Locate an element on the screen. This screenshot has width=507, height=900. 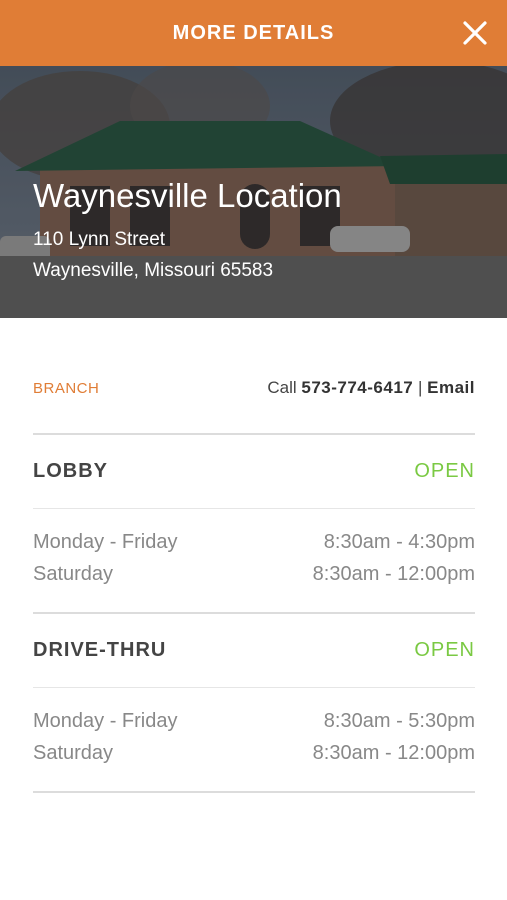
location-name: Waynesville Location is located at coordinates (187, 195).